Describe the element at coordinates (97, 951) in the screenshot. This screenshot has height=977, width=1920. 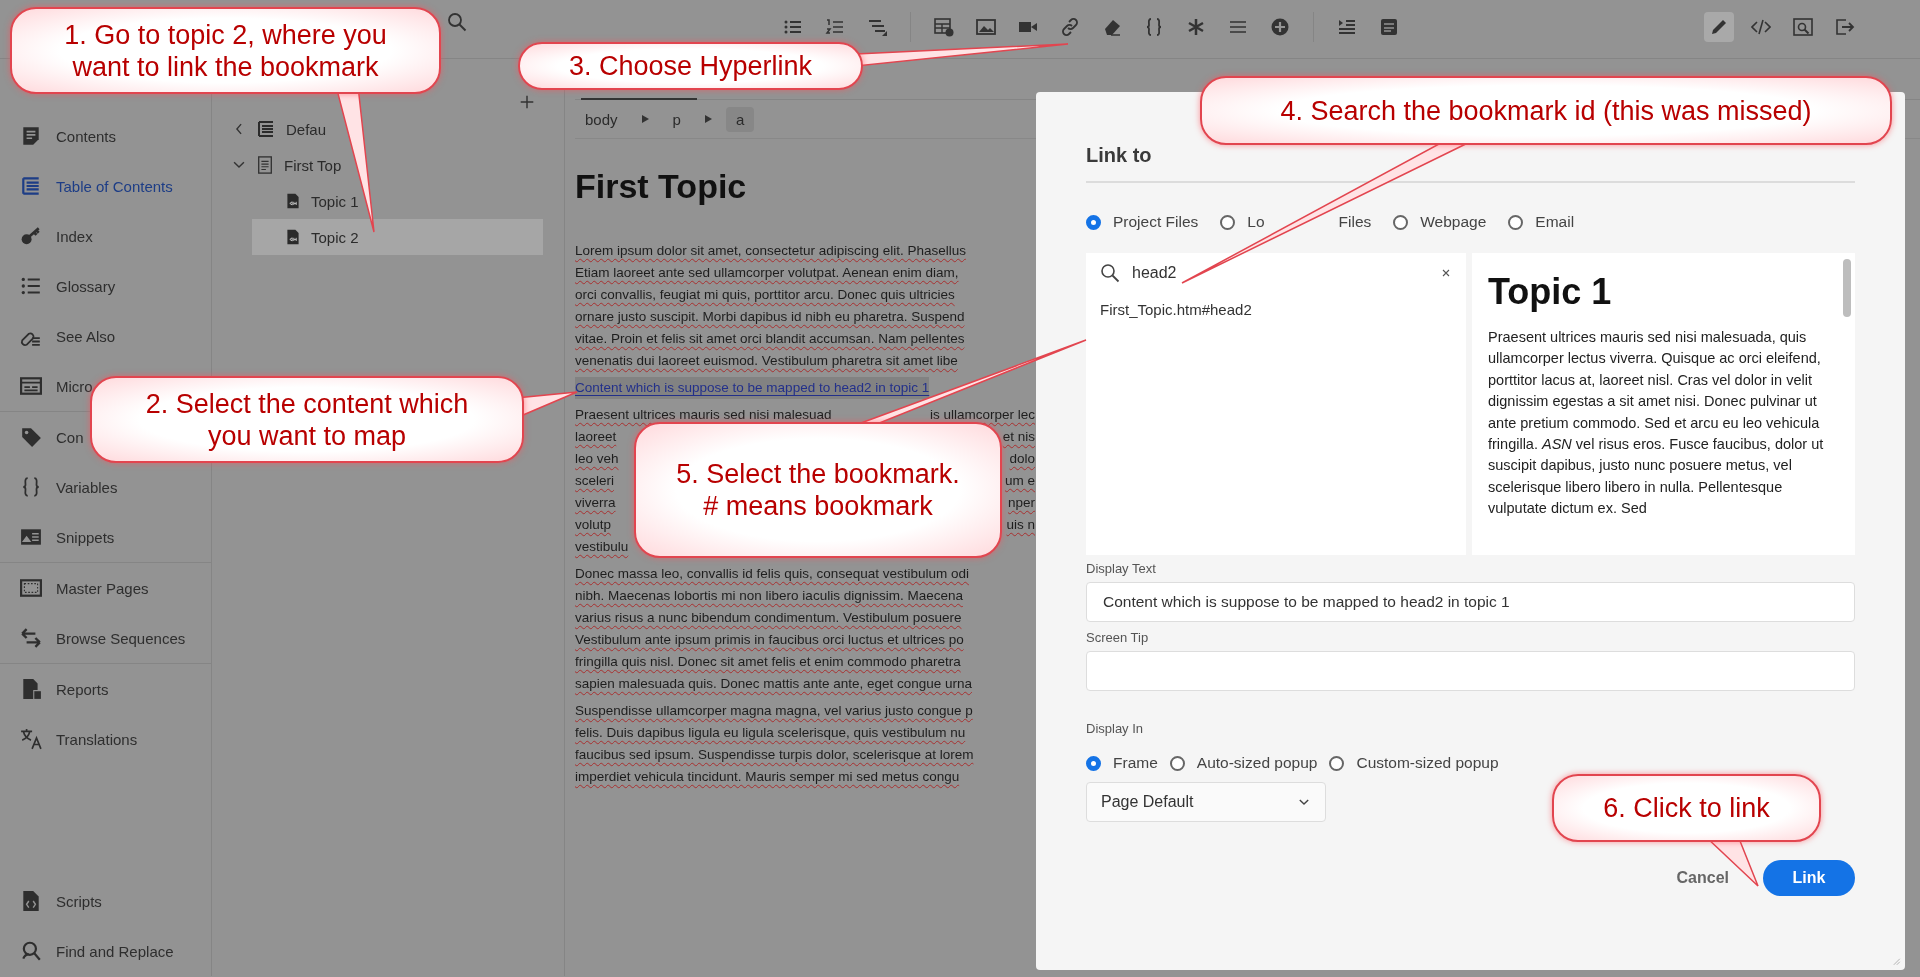
I see `nav-item: Find and Replace` at that location.